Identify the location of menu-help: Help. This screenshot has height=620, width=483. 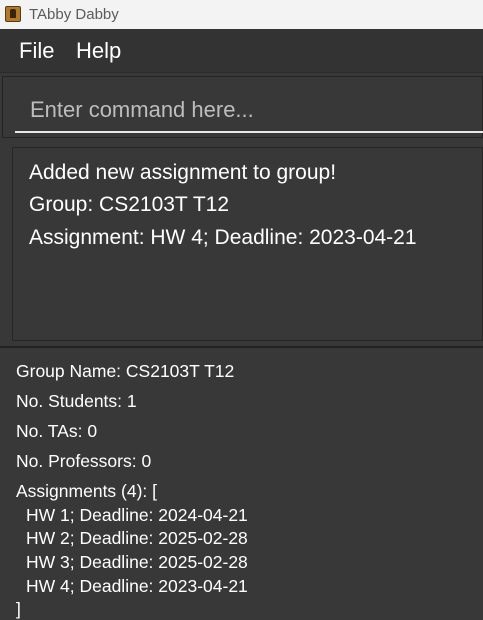
(98, 51).